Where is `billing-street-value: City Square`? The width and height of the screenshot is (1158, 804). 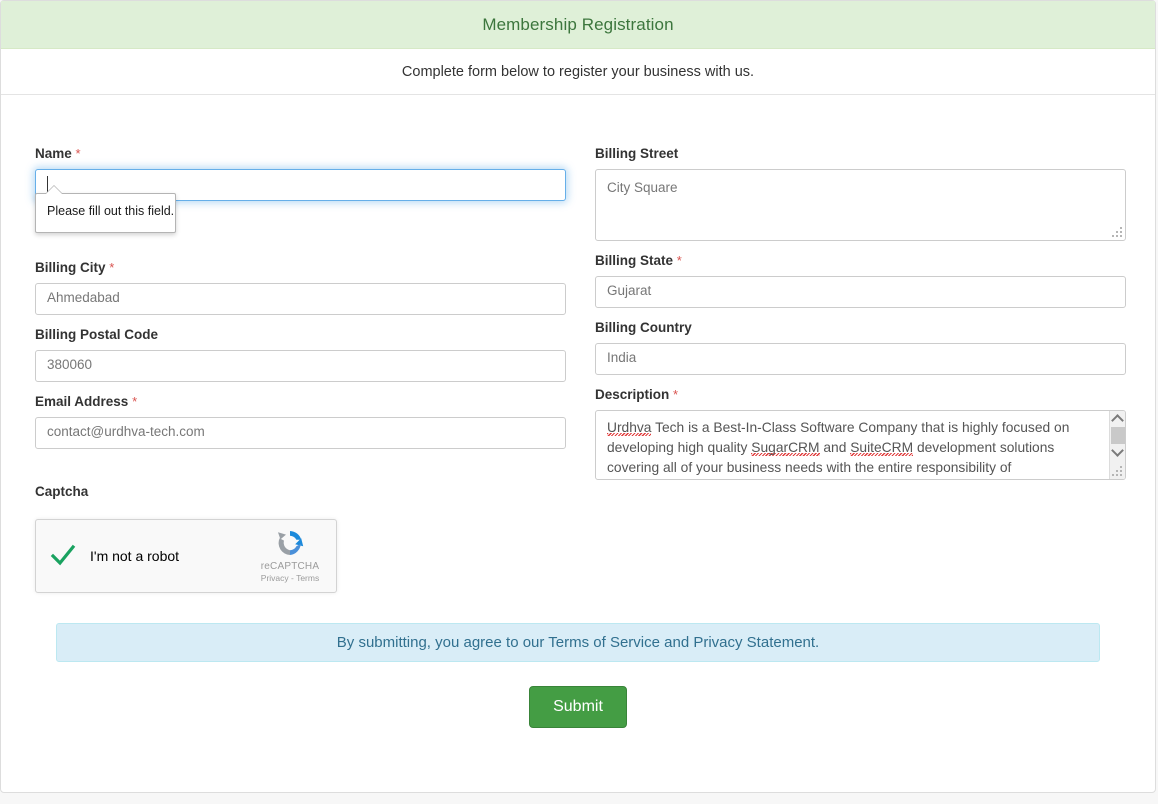 billing-street-value: City Square is located at coordinates (642, 187).